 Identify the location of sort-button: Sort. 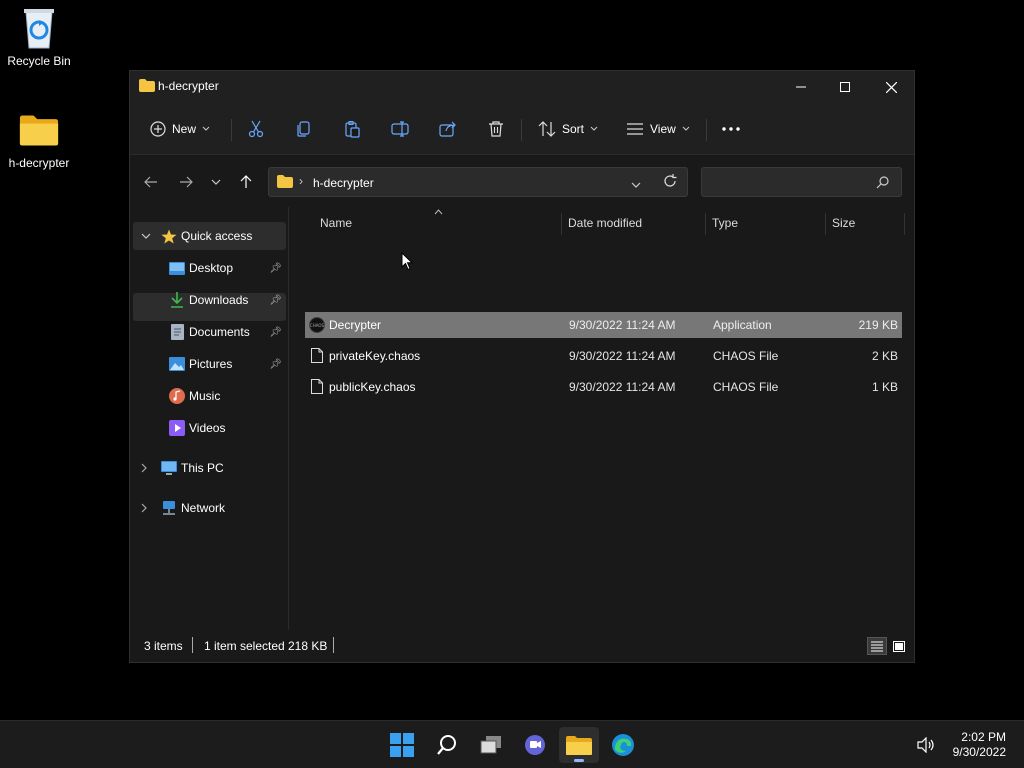
(568, 129).